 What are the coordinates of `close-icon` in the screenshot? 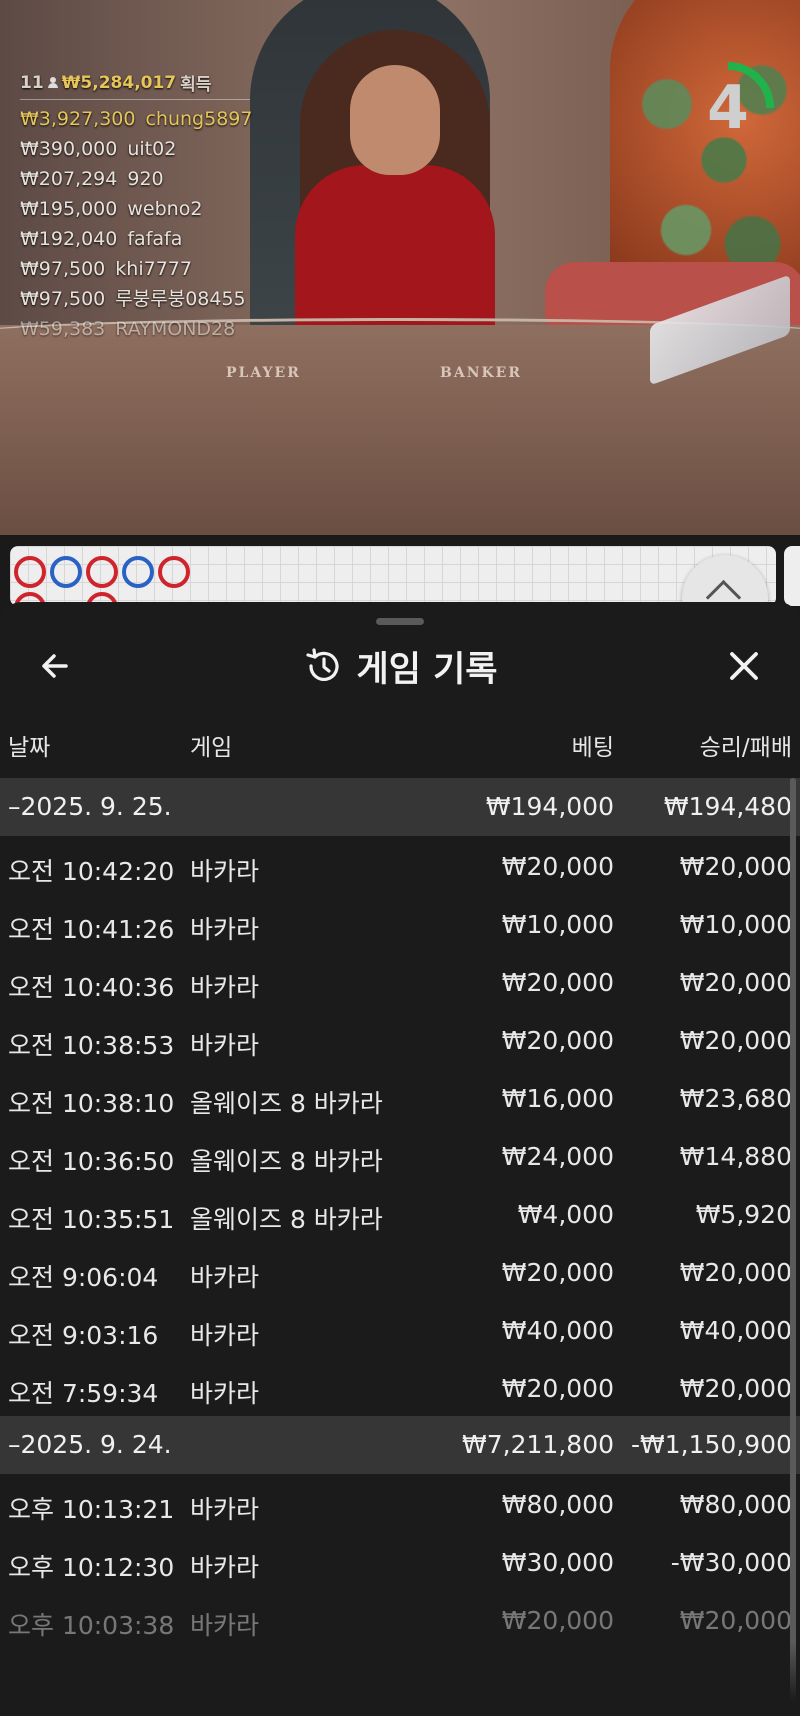 It's located at (744, 666).